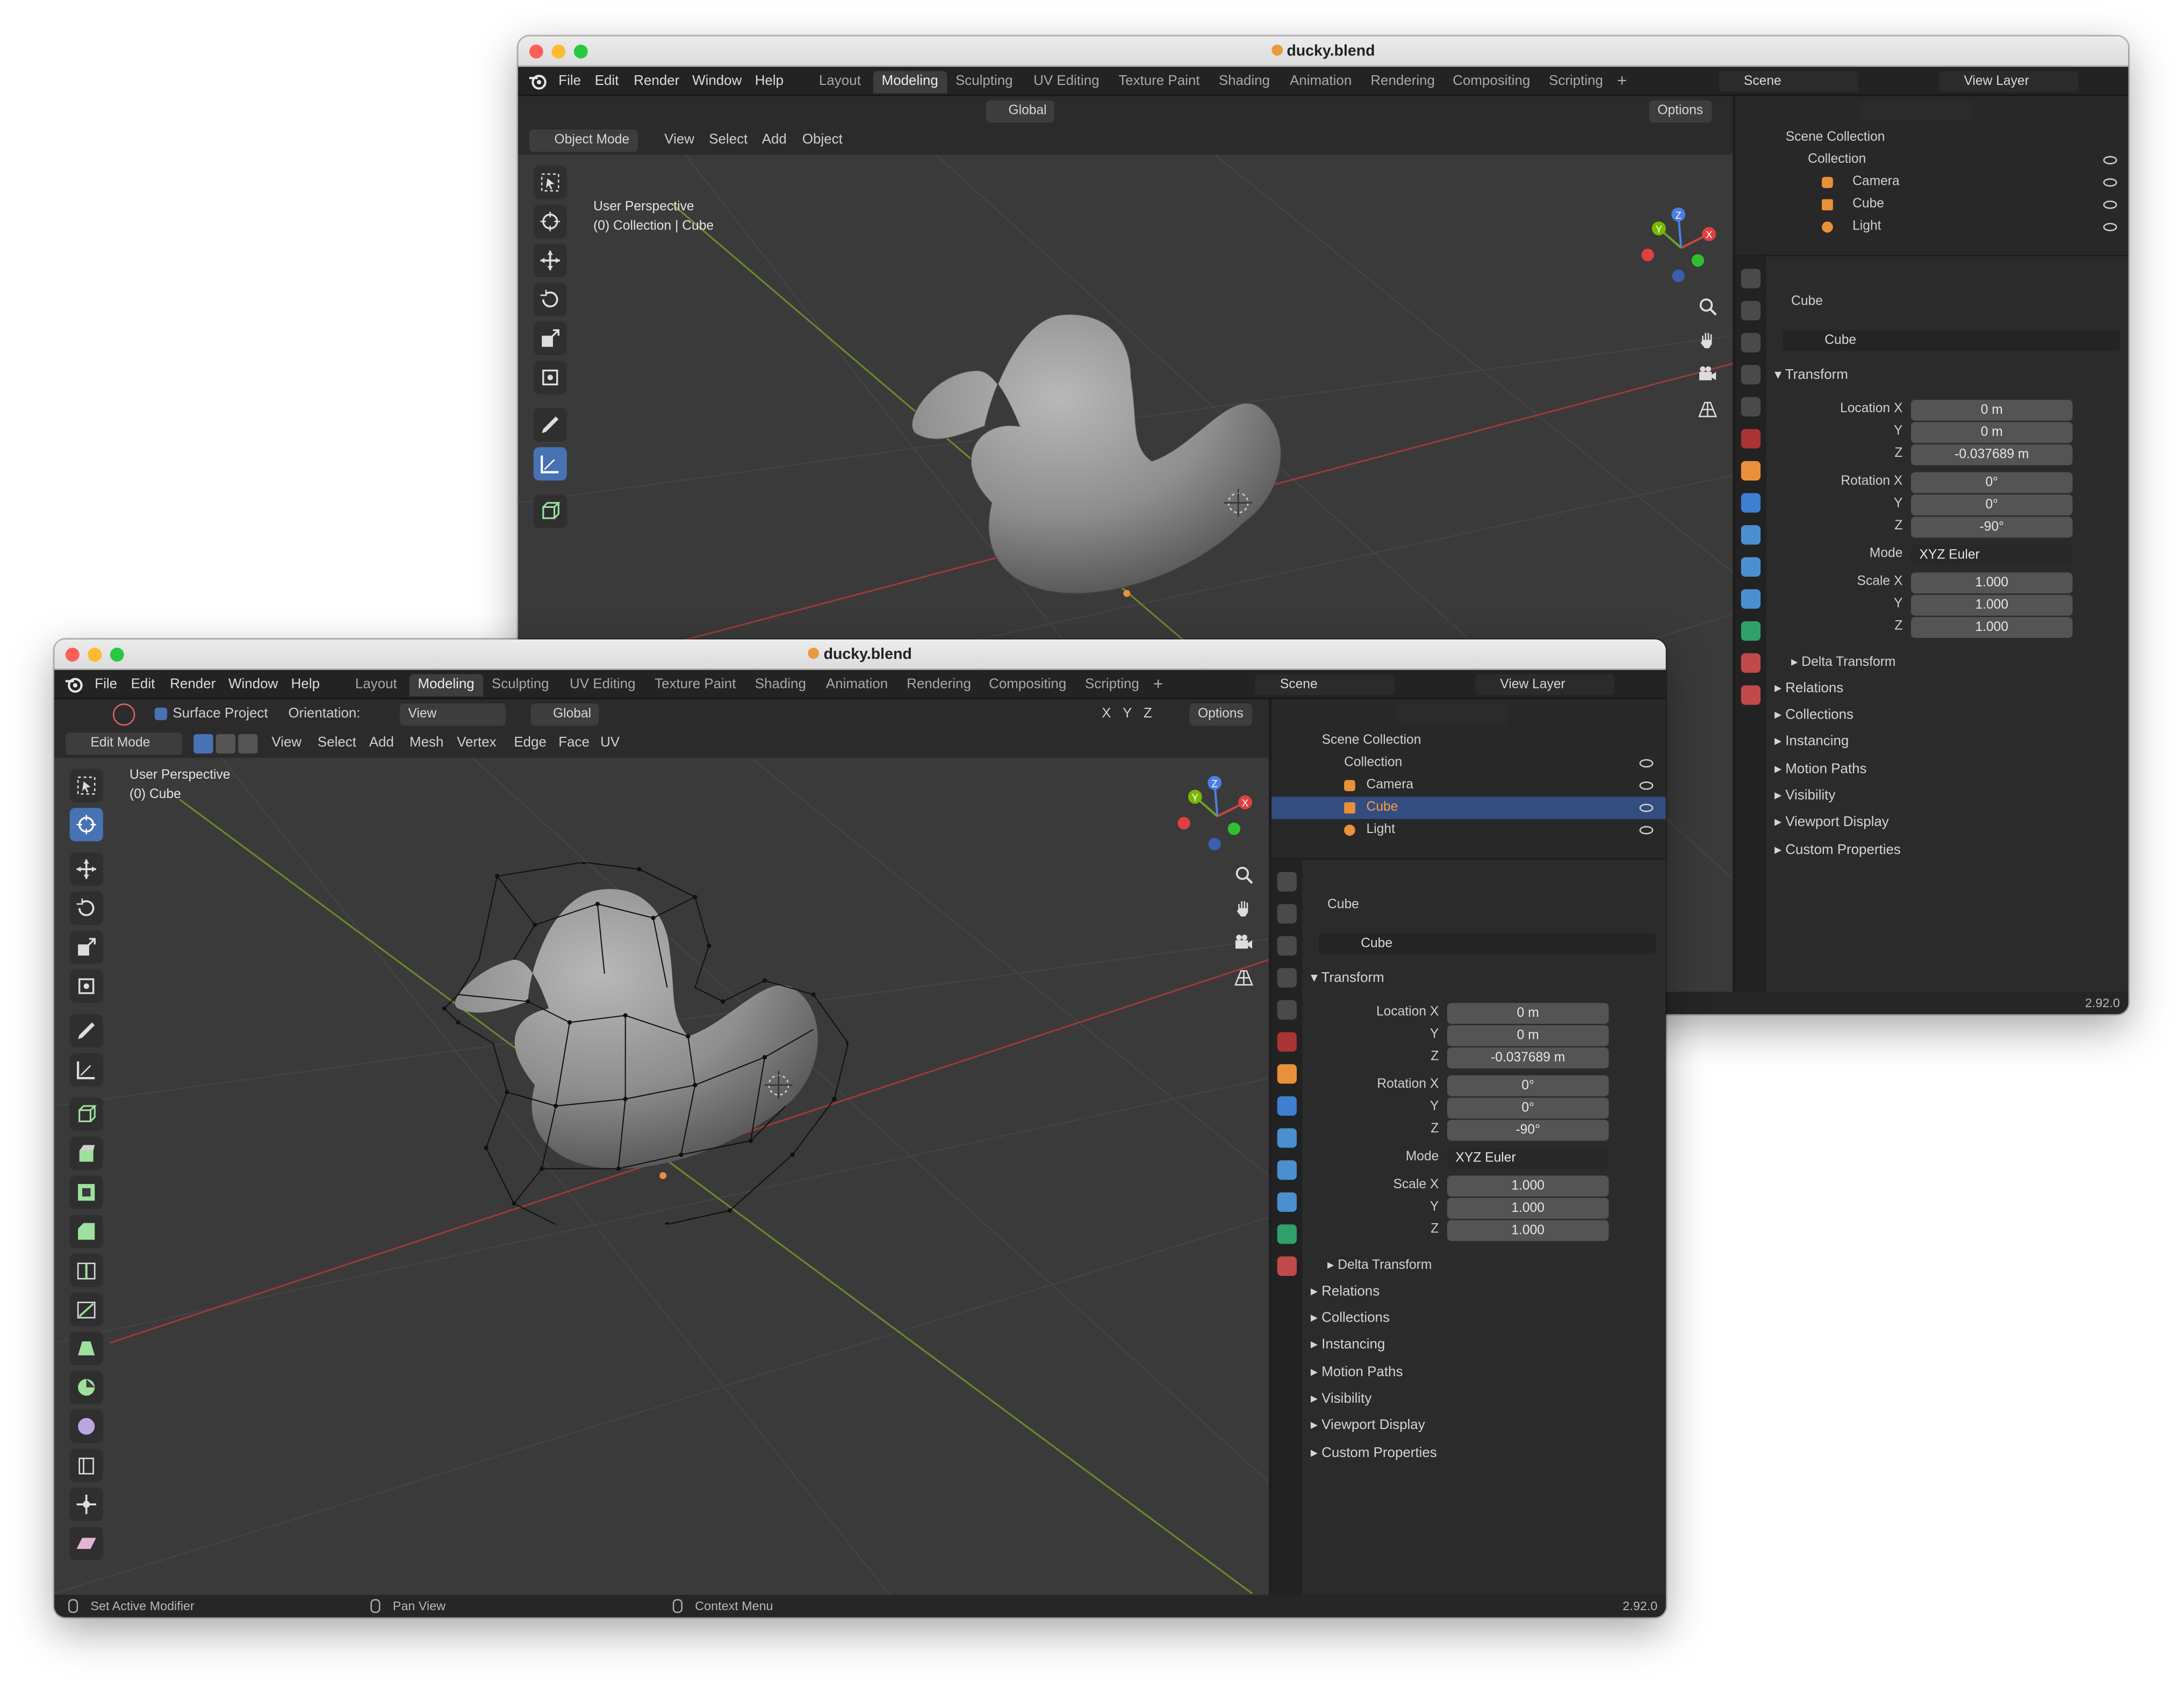 The height and width of the screenshot is (1694, 2184). Describe the element at coordinates (1751, 567) in the screenshot. I see `physics-tab-icon` at that location.